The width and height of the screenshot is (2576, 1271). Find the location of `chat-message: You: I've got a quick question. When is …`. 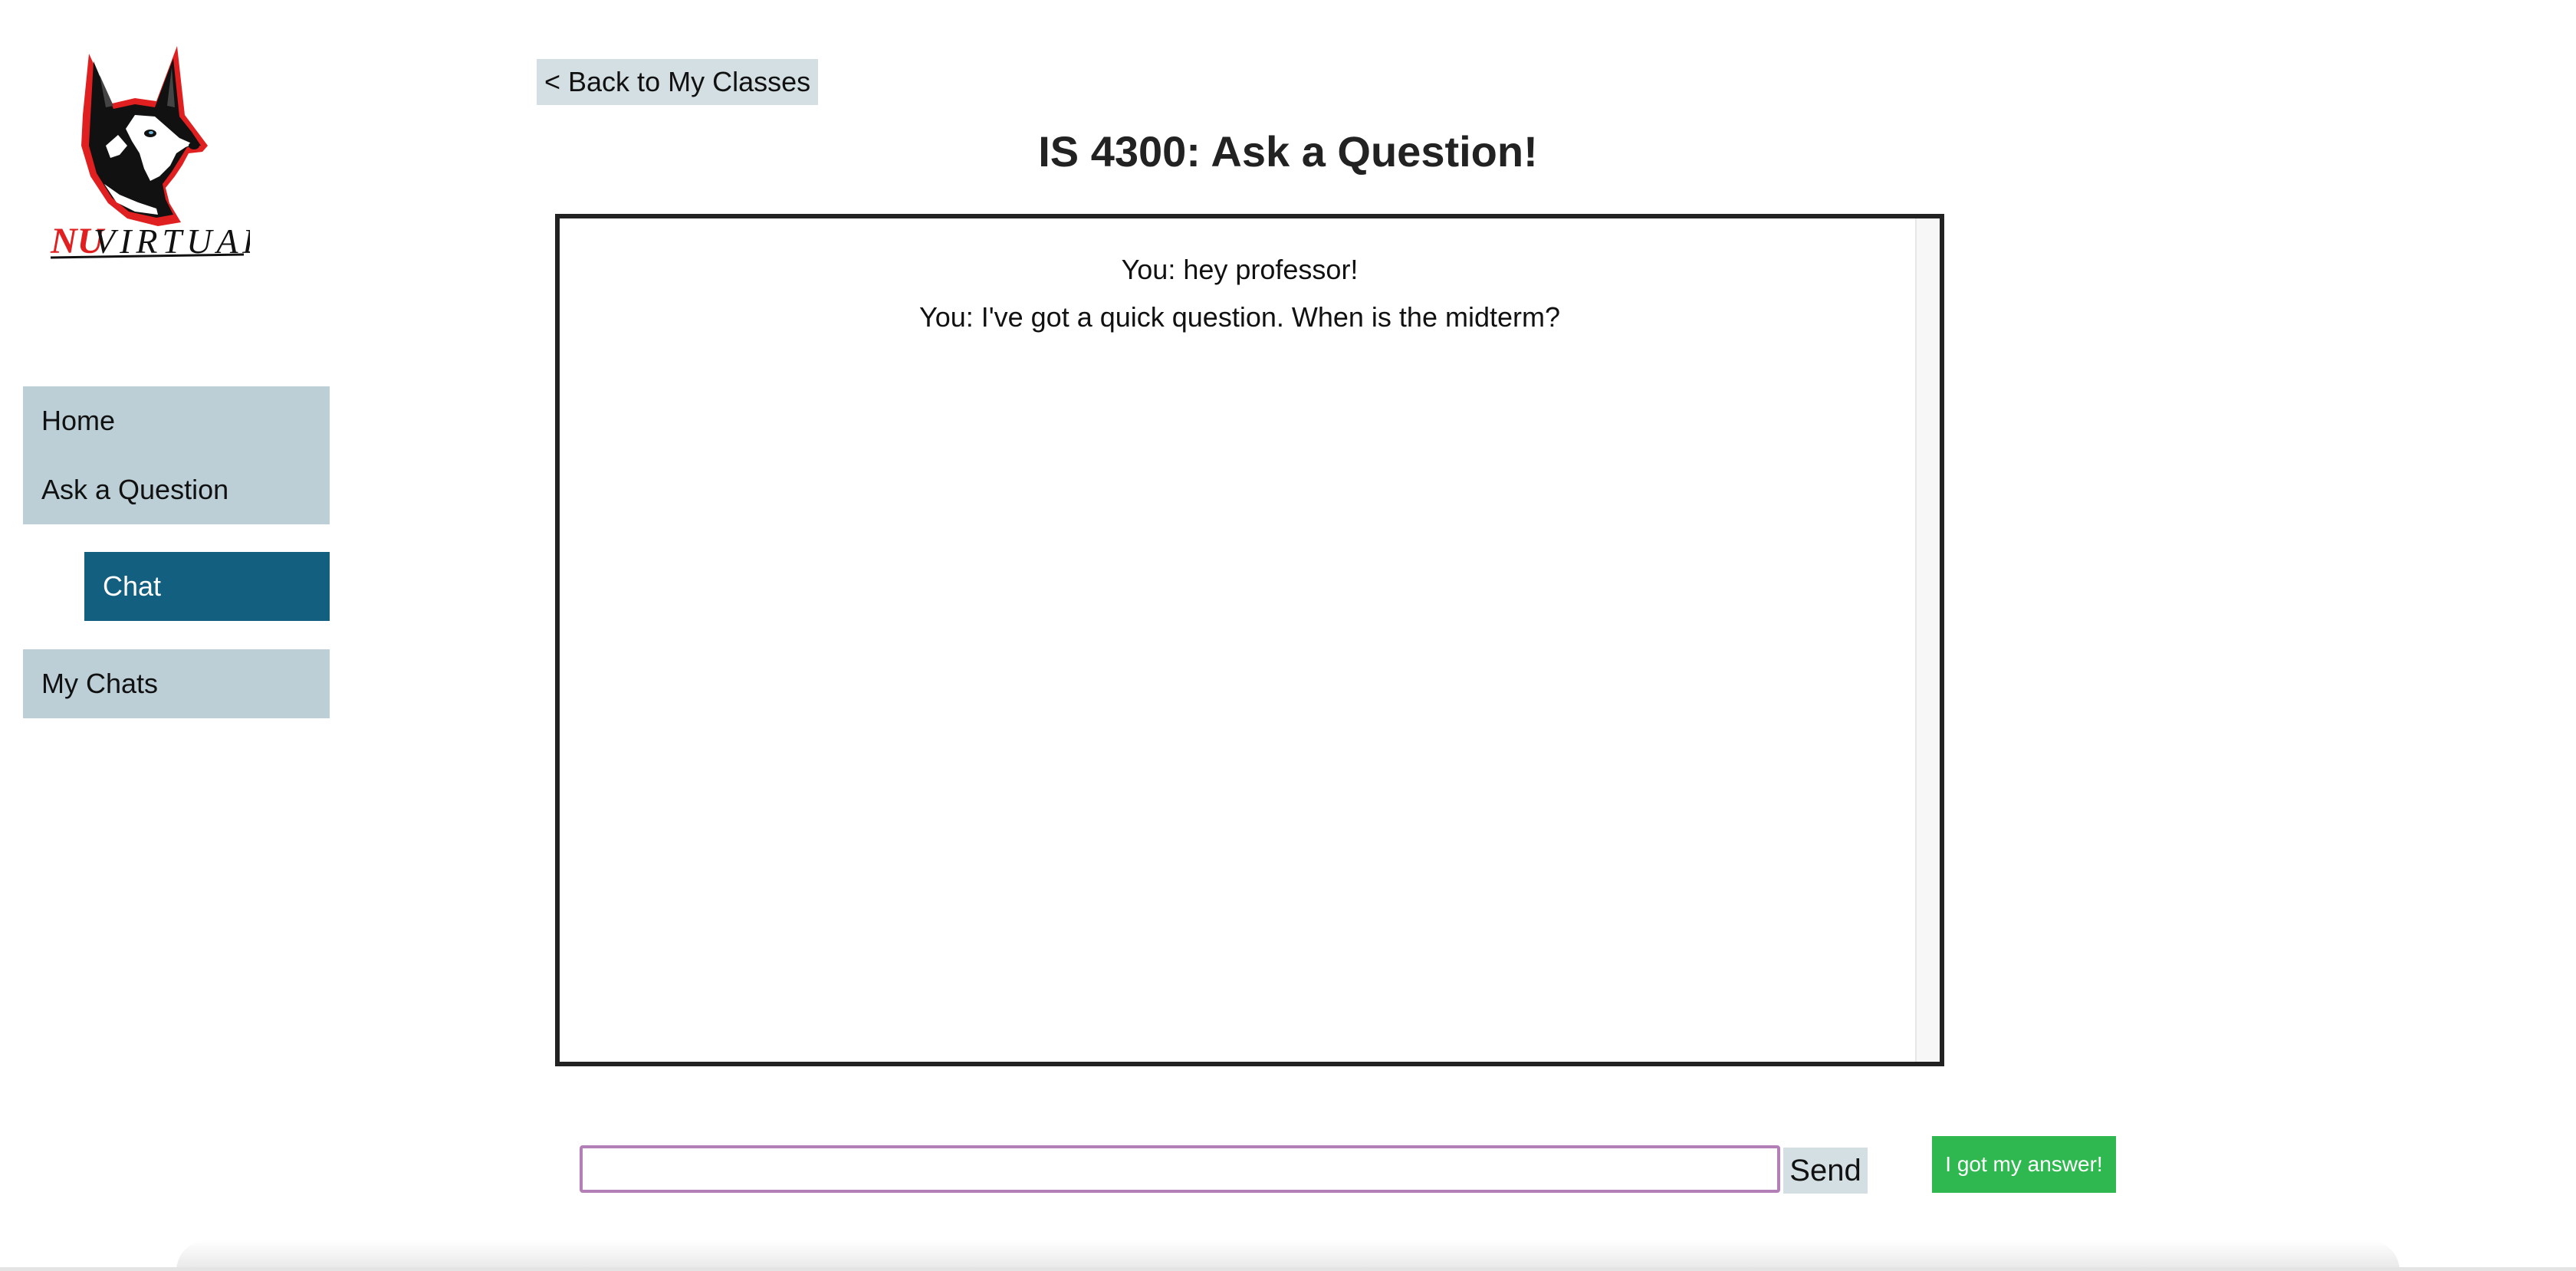

chat-message: You: I've got a quick question. When is … is located at coordinates (1240, 317).